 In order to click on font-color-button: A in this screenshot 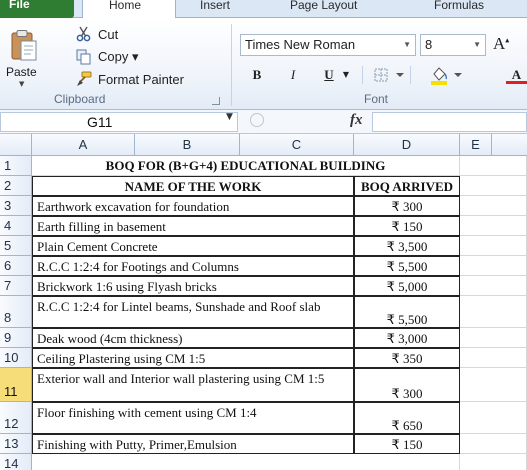, I will do `click(516, 75)`.